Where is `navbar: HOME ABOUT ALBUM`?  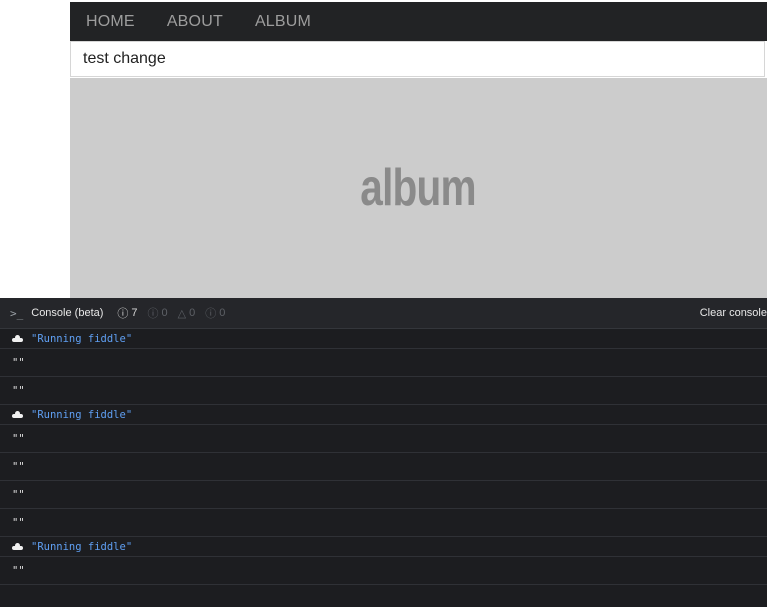 navbar: HOME ABOUT ALBUM is located at coordinates (418, 21).